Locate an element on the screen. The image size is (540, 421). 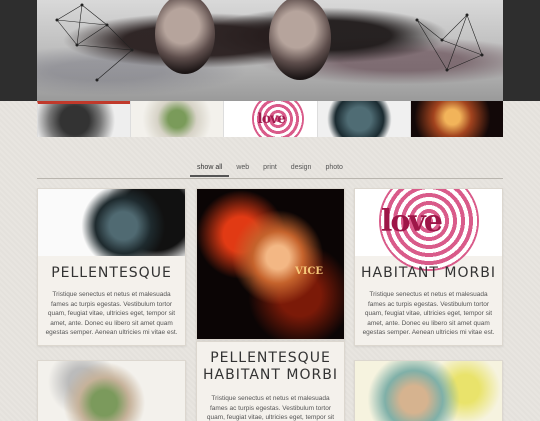
thumbnail-3: love is located at coordinates (270, 119).